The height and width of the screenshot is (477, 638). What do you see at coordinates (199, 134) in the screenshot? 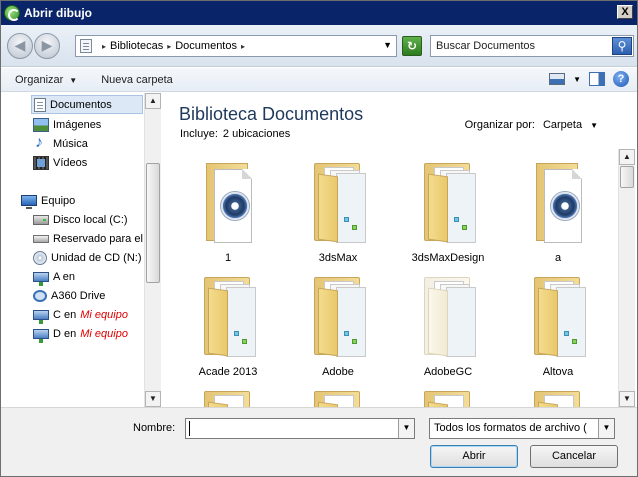
I see `includes-label: Incluye:` at bounding box center [199, 134].